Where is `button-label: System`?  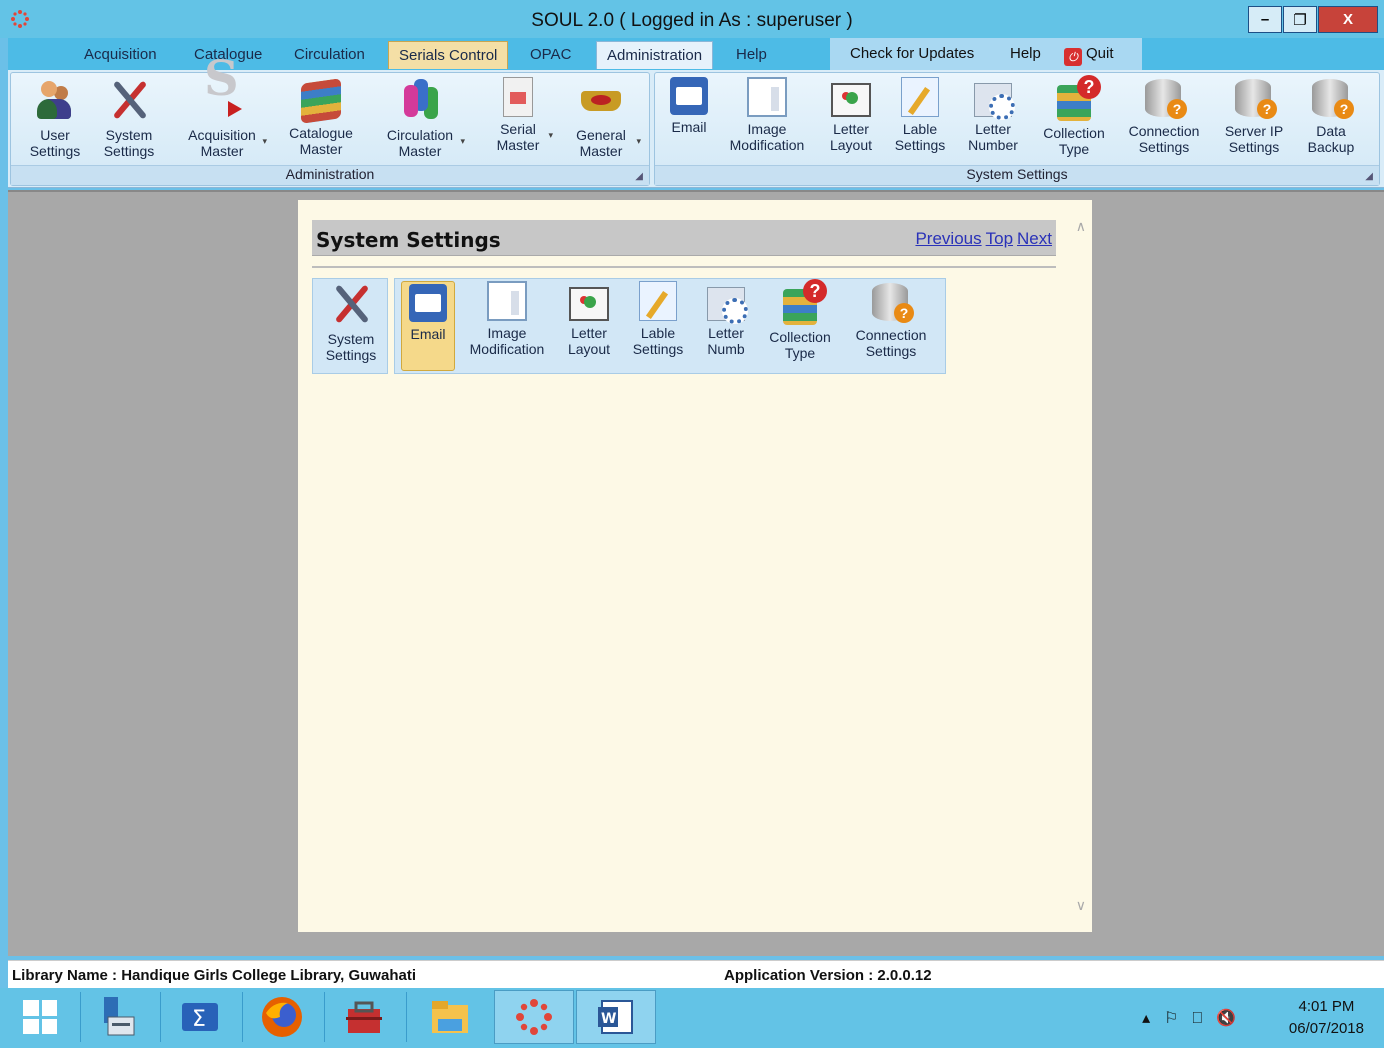 button-label: System is located at coordinates (129, 135).